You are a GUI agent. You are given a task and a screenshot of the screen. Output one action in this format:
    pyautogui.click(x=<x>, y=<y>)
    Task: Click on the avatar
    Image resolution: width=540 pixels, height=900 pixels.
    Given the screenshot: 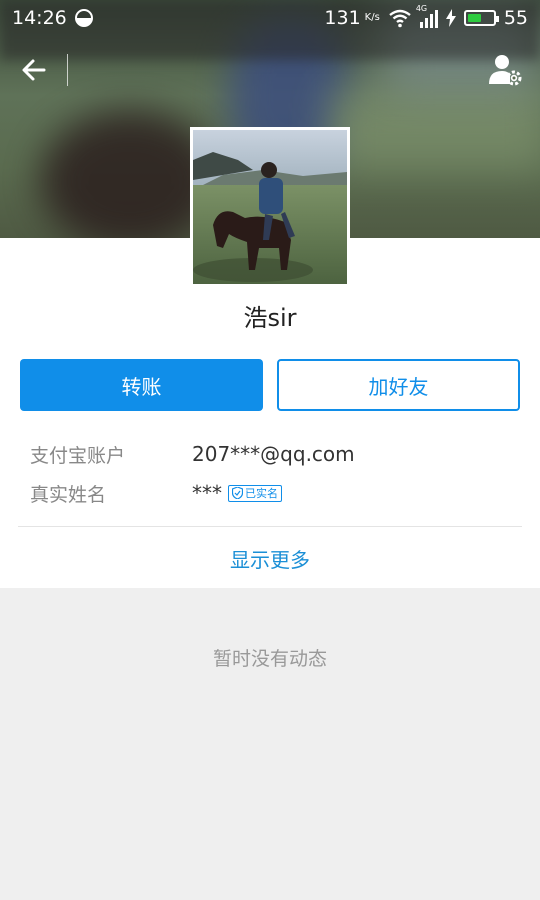 What is the action you would take?
    pyautogui.click(x=270, y=207)
    